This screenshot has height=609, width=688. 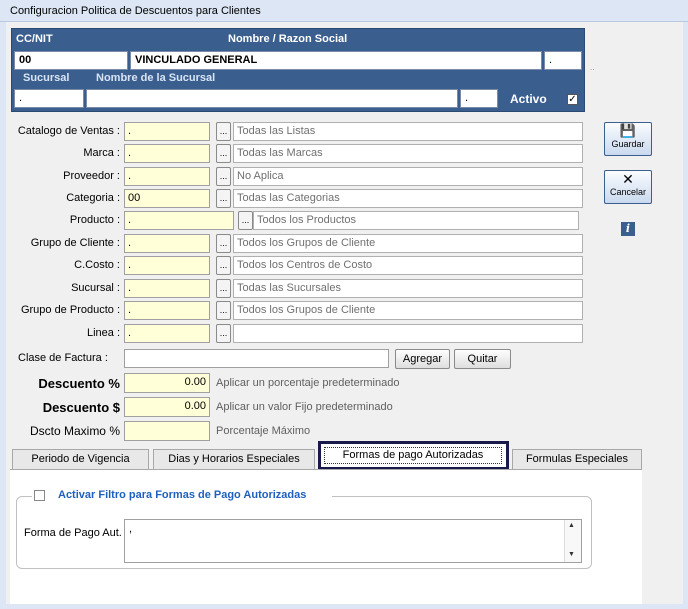 I want to click on cc-nit-label: CC/NIT, so click(x=34, y=39).